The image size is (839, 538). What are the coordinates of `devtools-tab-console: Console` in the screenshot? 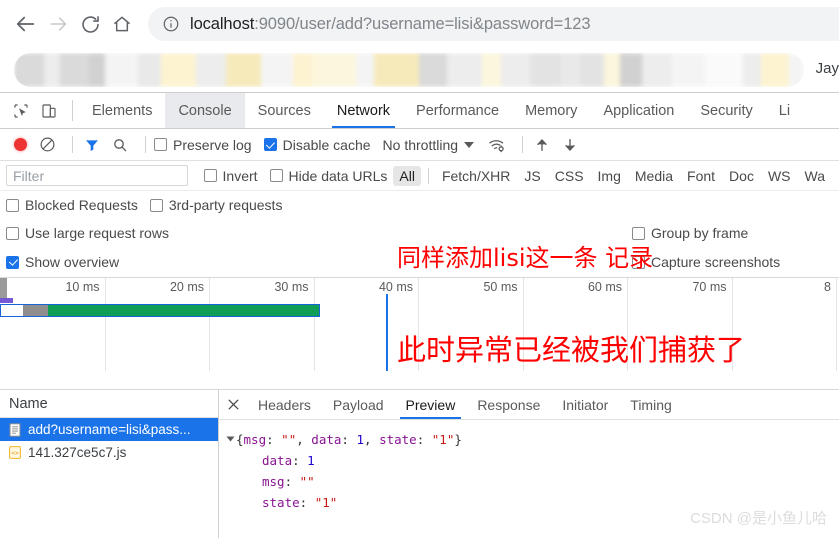 It's located at (205, 110).